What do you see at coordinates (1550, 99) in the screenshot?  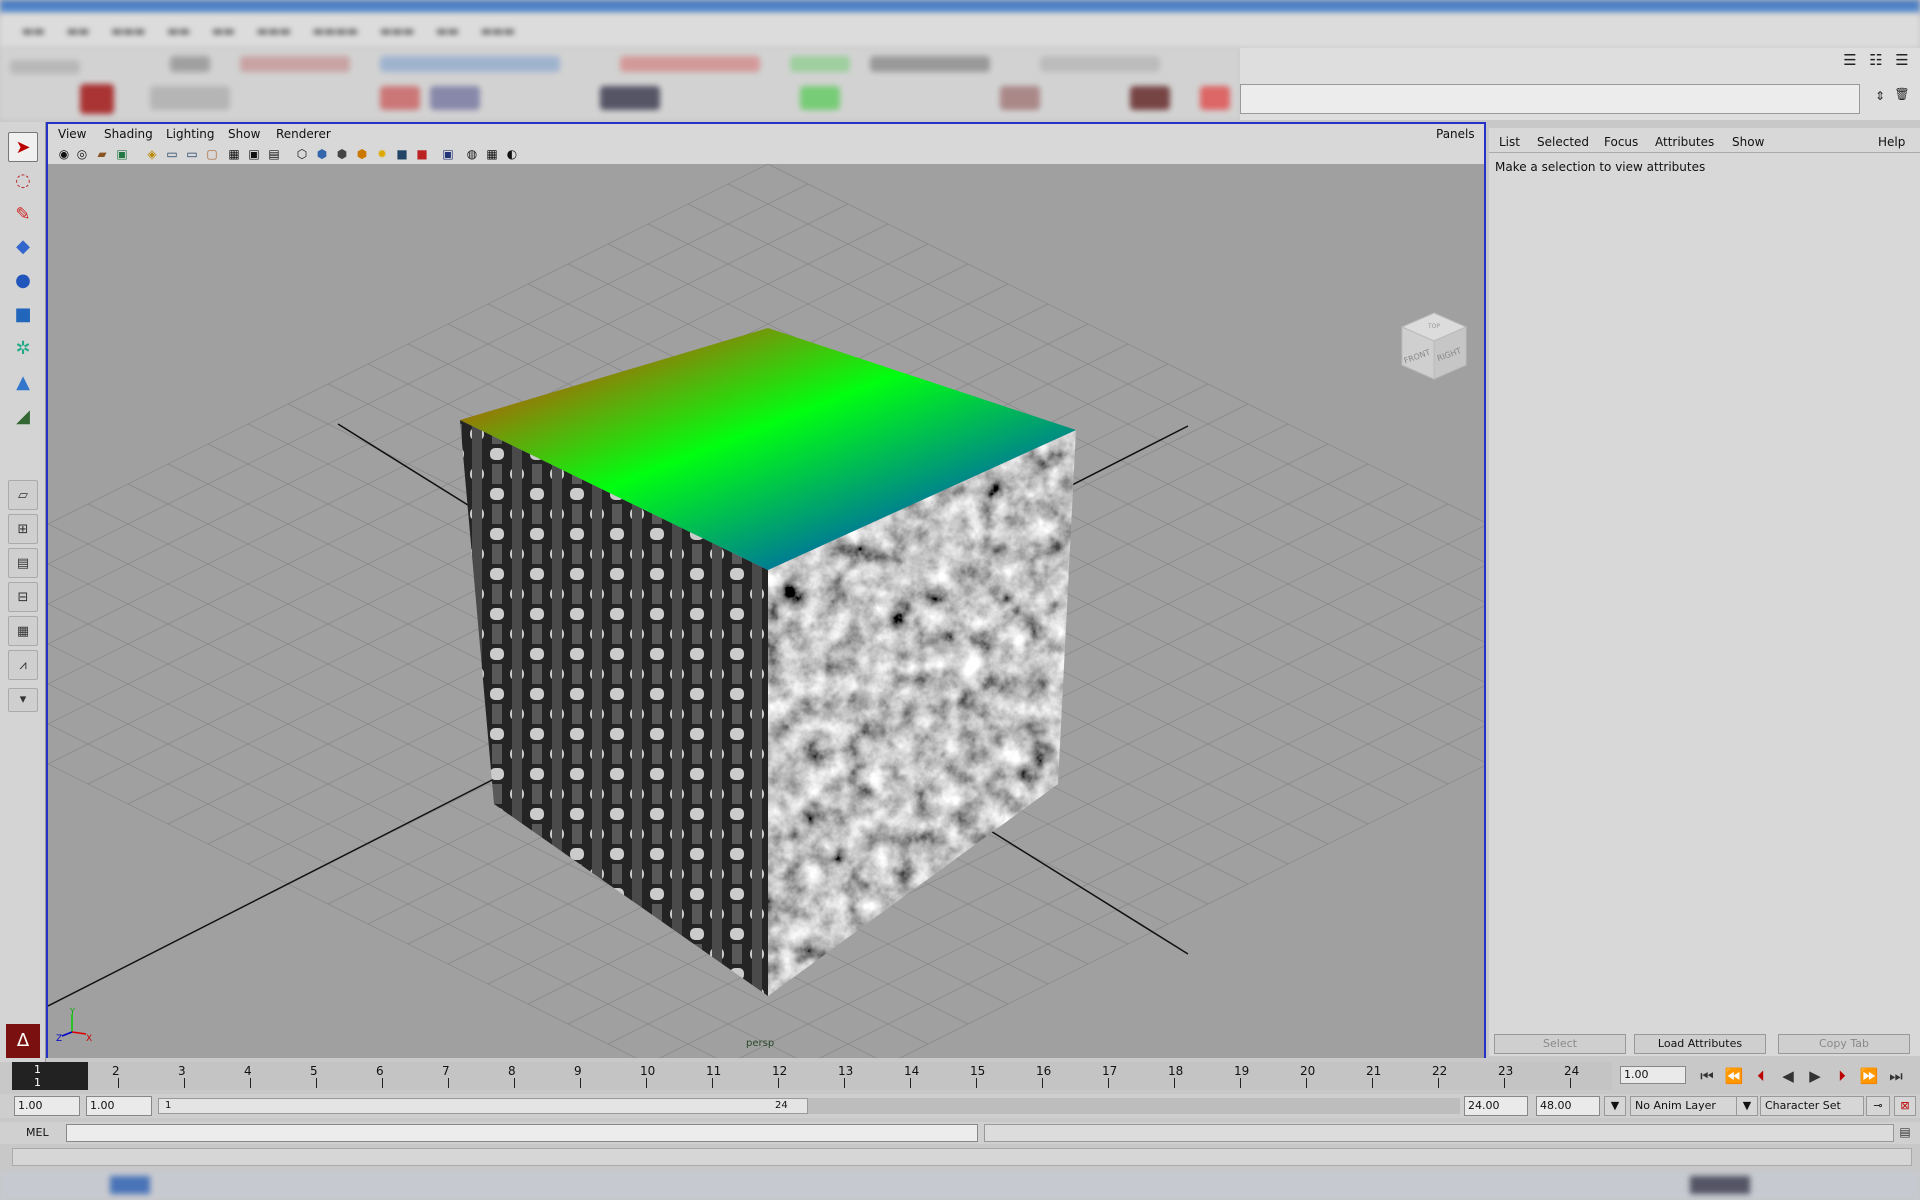 I see `status-line-field` at bounding box center [1550, 99].